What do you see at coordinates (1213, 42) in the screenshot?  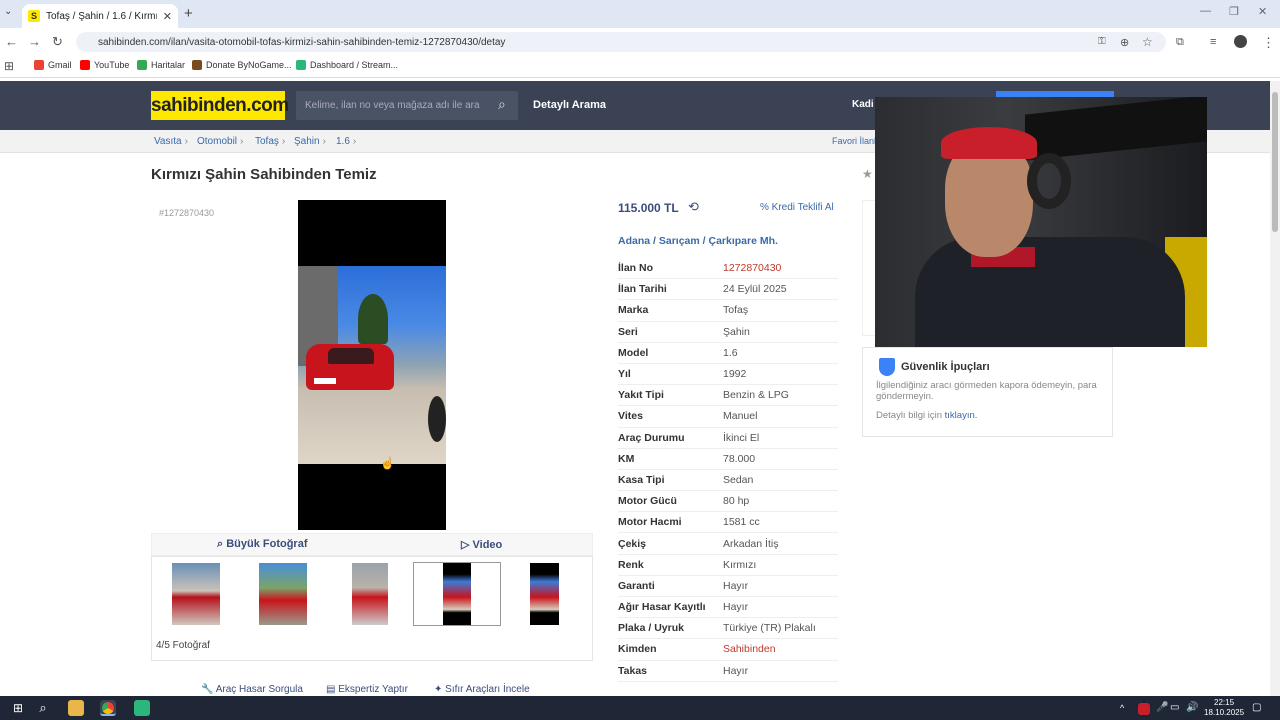 I see `media-icon: ≡` at bounding box center [1213, 42].